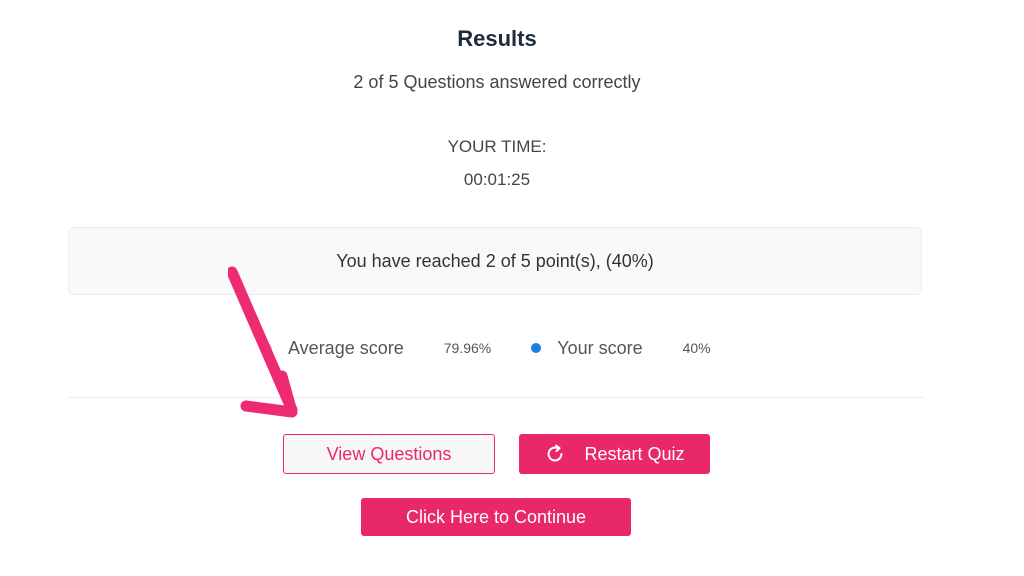 This screenshot has height=576, width=1024. I want to click on view-questions-label: View Questions, so click(389, 453).